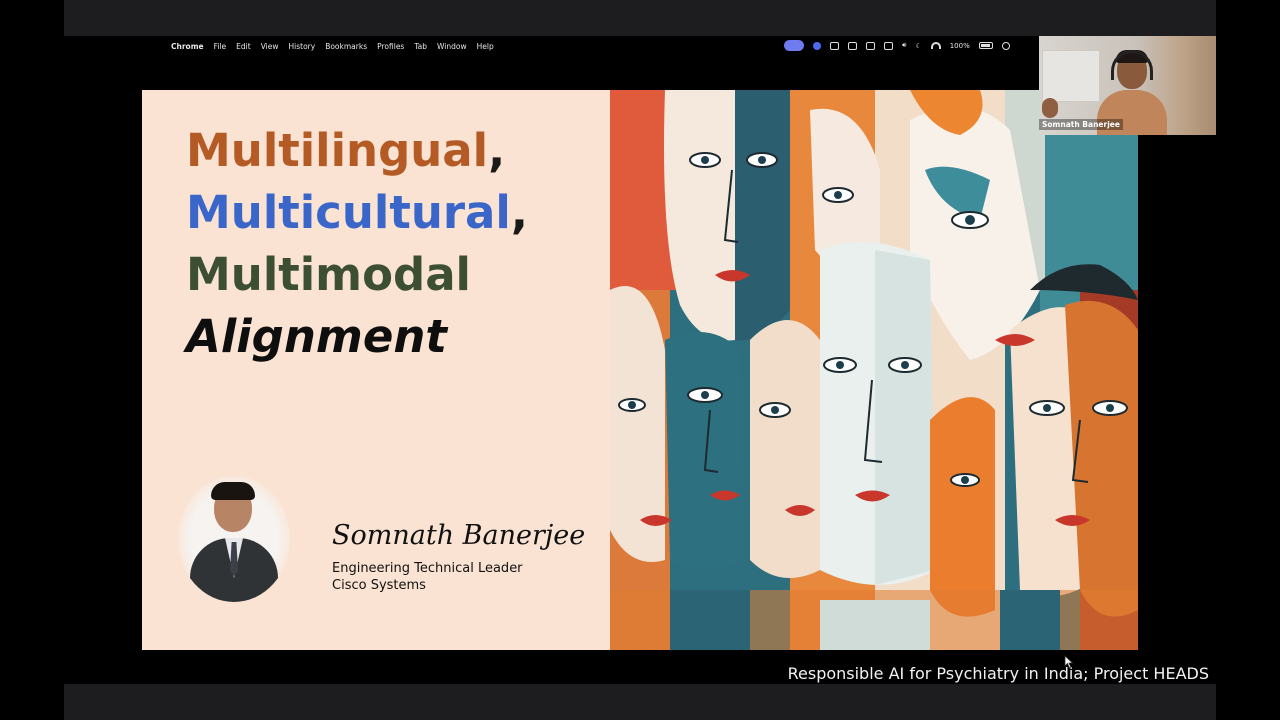  What do you see at coordinates (316, 336) in the screenshot?
I see `title-alignment: Alignment` at bounding box center [316, 336].